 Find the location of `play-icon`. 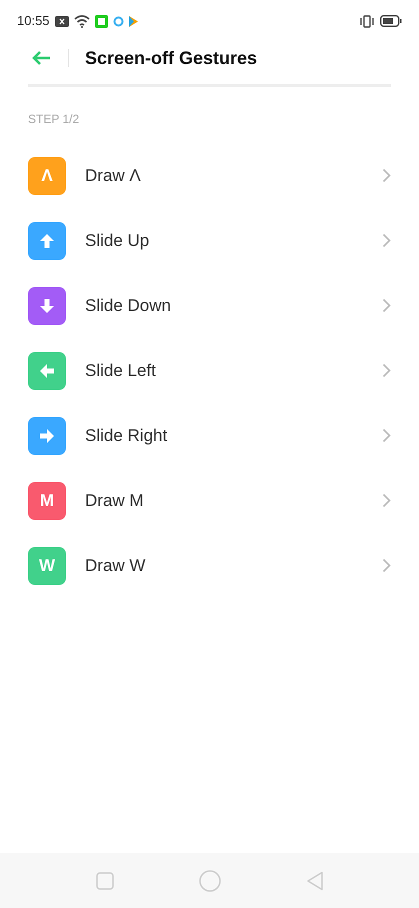

play-icon is located at coordinates (133, 21).